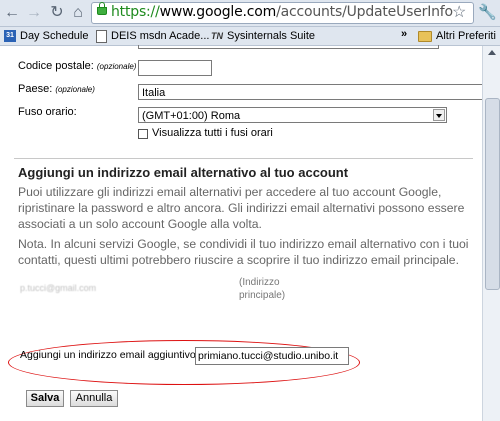 This screenshot has height=421, width=500. Describe the element at coordinates (35, 89) in the screenshot. I see `country-label-text: Paese:` at that location.